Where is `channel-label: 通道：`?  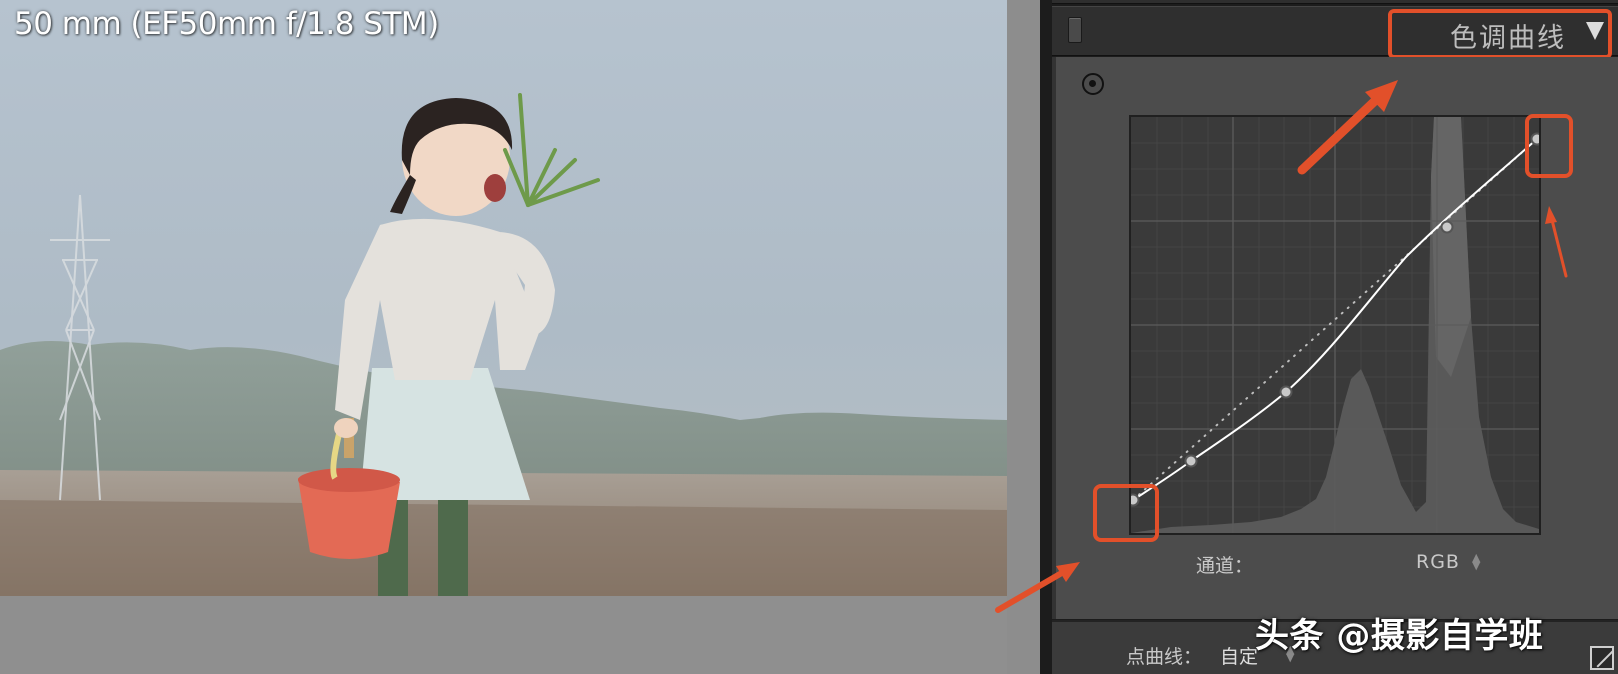
channel-label: 通道： is located at coordinates (1225, 566).